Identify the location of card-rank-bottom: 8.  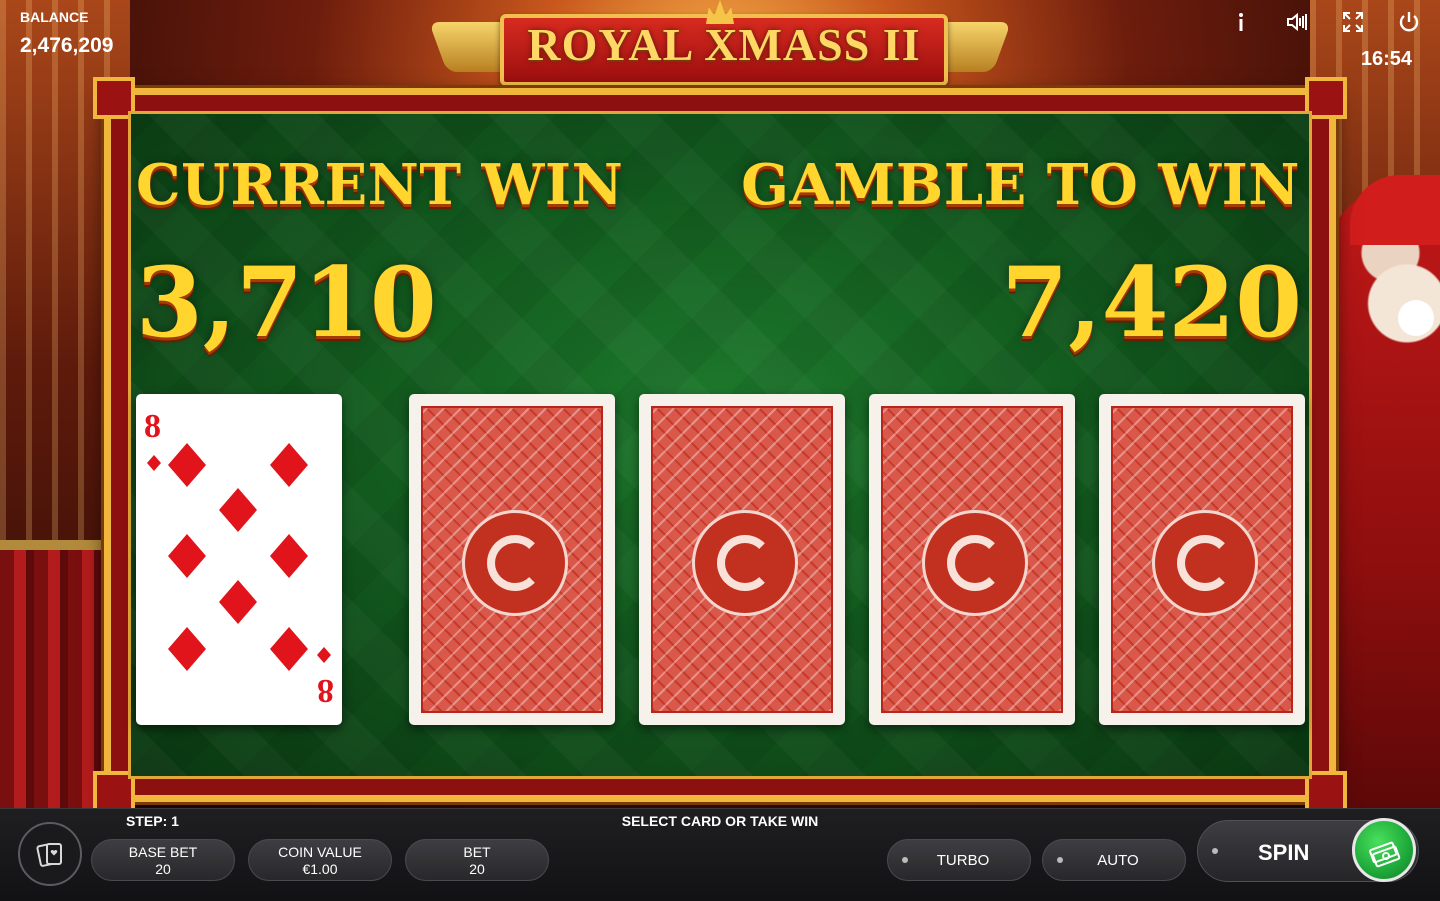
(325, 690).